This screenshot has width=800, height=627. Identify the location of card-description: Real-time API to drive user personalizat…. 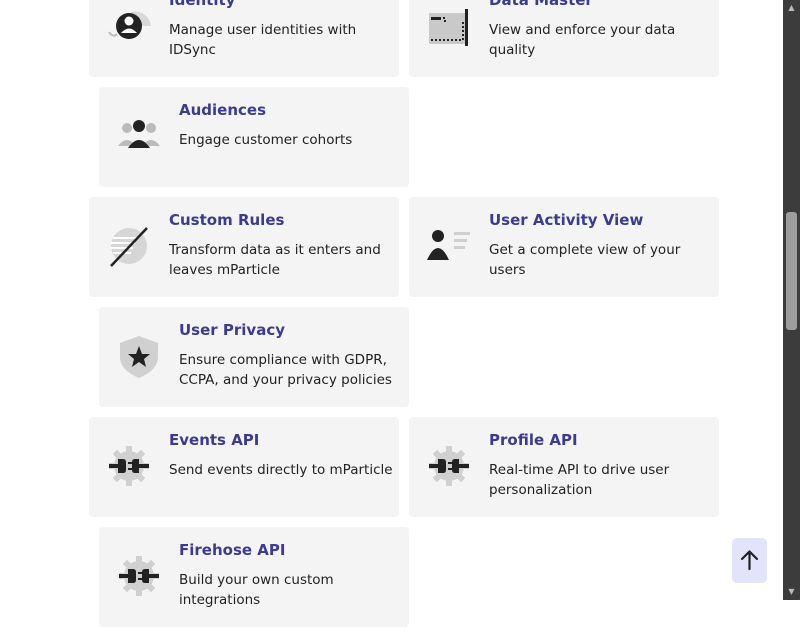
(579, 480).